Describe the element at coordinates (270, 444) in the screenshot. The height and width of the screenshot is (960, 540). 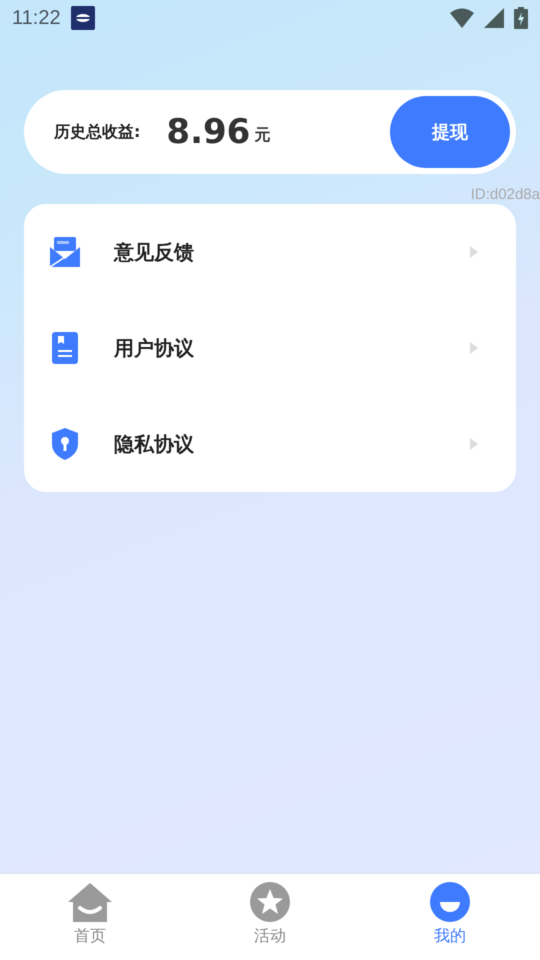
I see `menu-item: 隐私协议` at that location.